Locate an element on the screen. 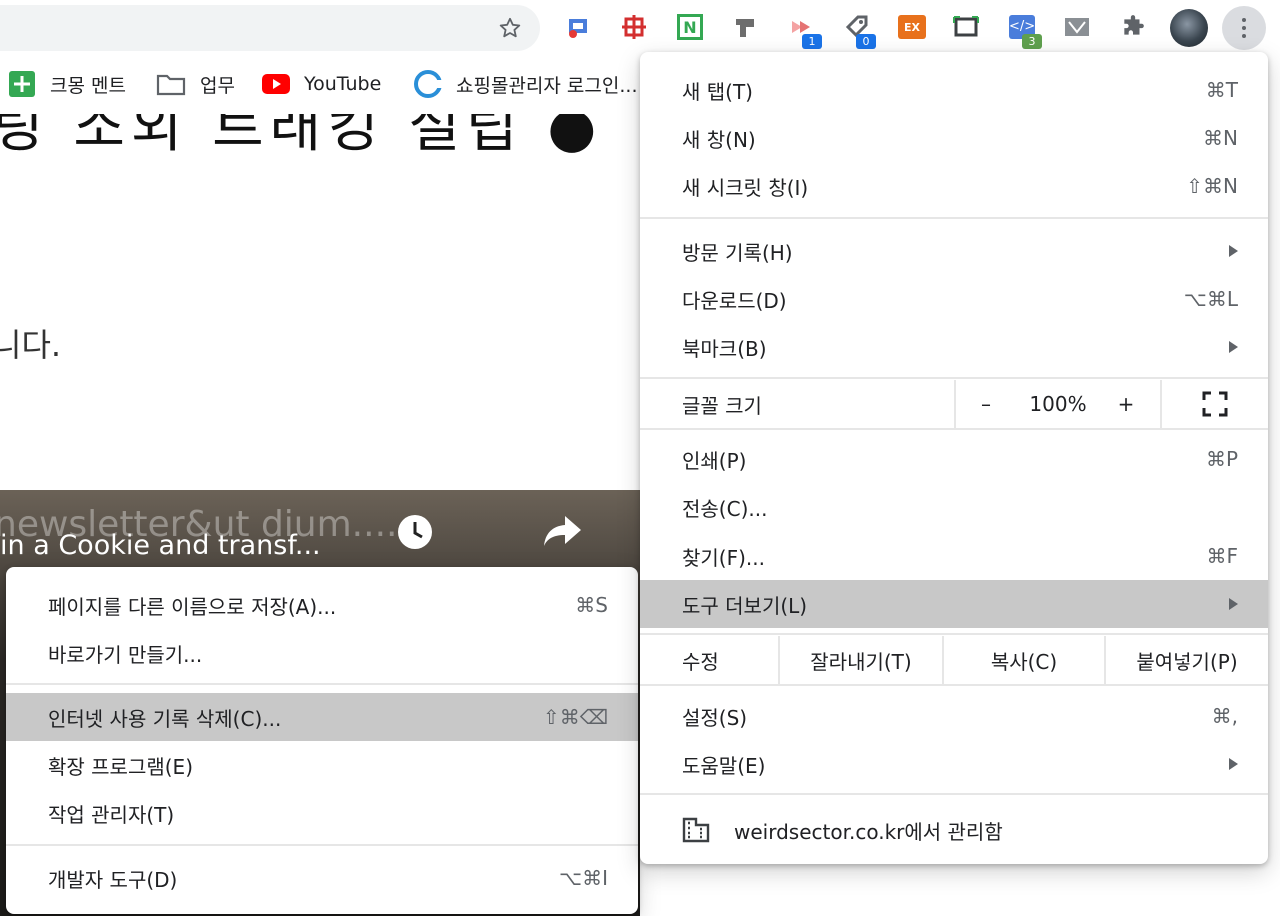 The image size is (1280, 916). bookmark-label: YouTube is located at coordinates (343, 84).